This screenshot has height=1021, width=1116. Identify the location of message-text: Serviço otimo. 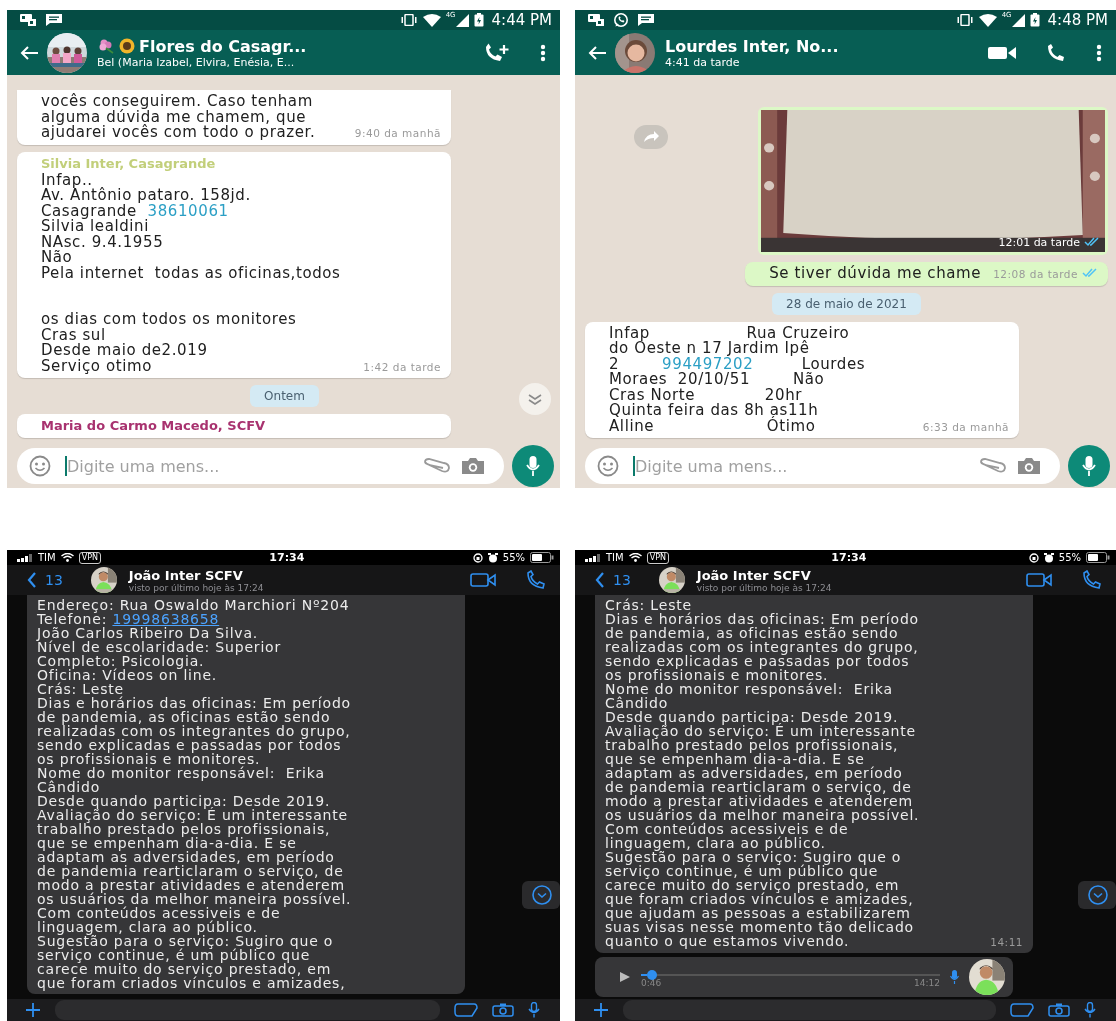
(96, 366).